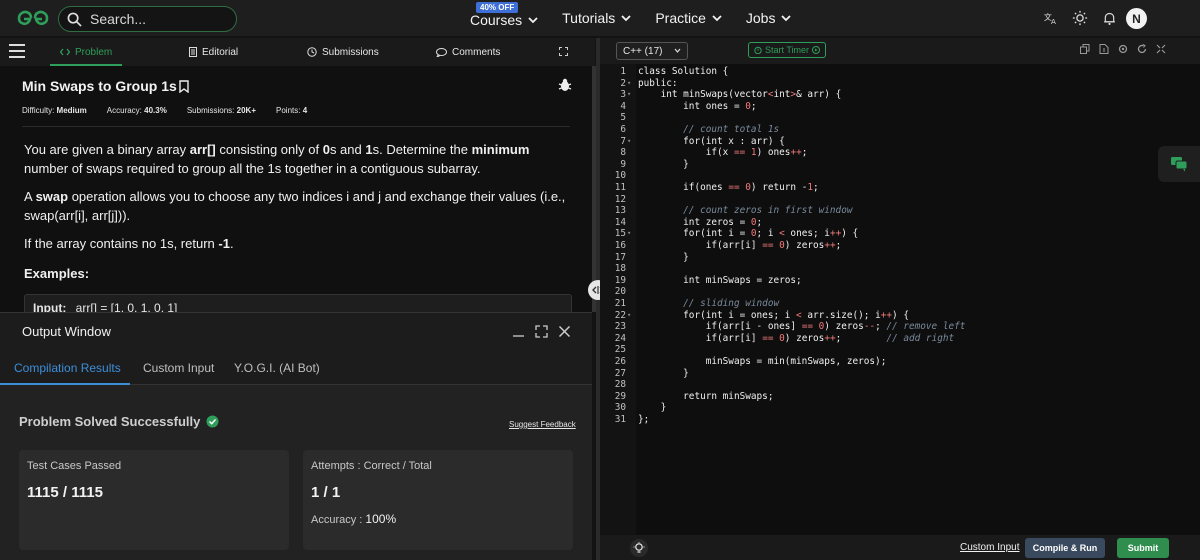  I want to click on line-number: 27, so click(620, 373).